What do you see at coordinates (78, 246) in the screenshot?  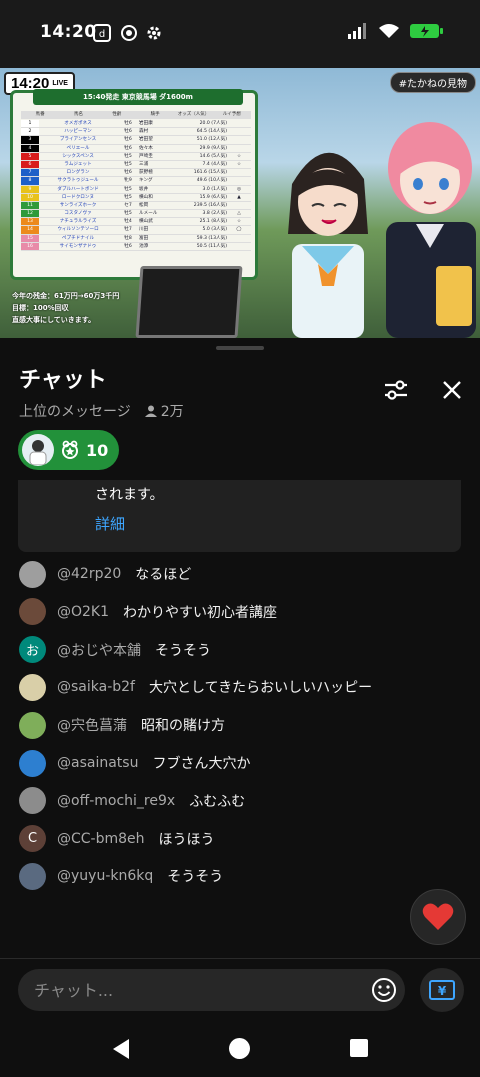 I see `race-name: サイモンザナドゥ` at bounding box center [78, 246].